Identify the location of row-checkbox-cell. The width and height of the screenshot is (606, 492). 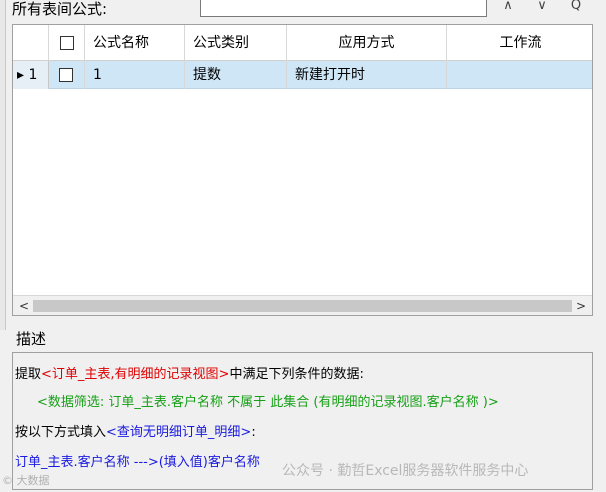
(67, 75).